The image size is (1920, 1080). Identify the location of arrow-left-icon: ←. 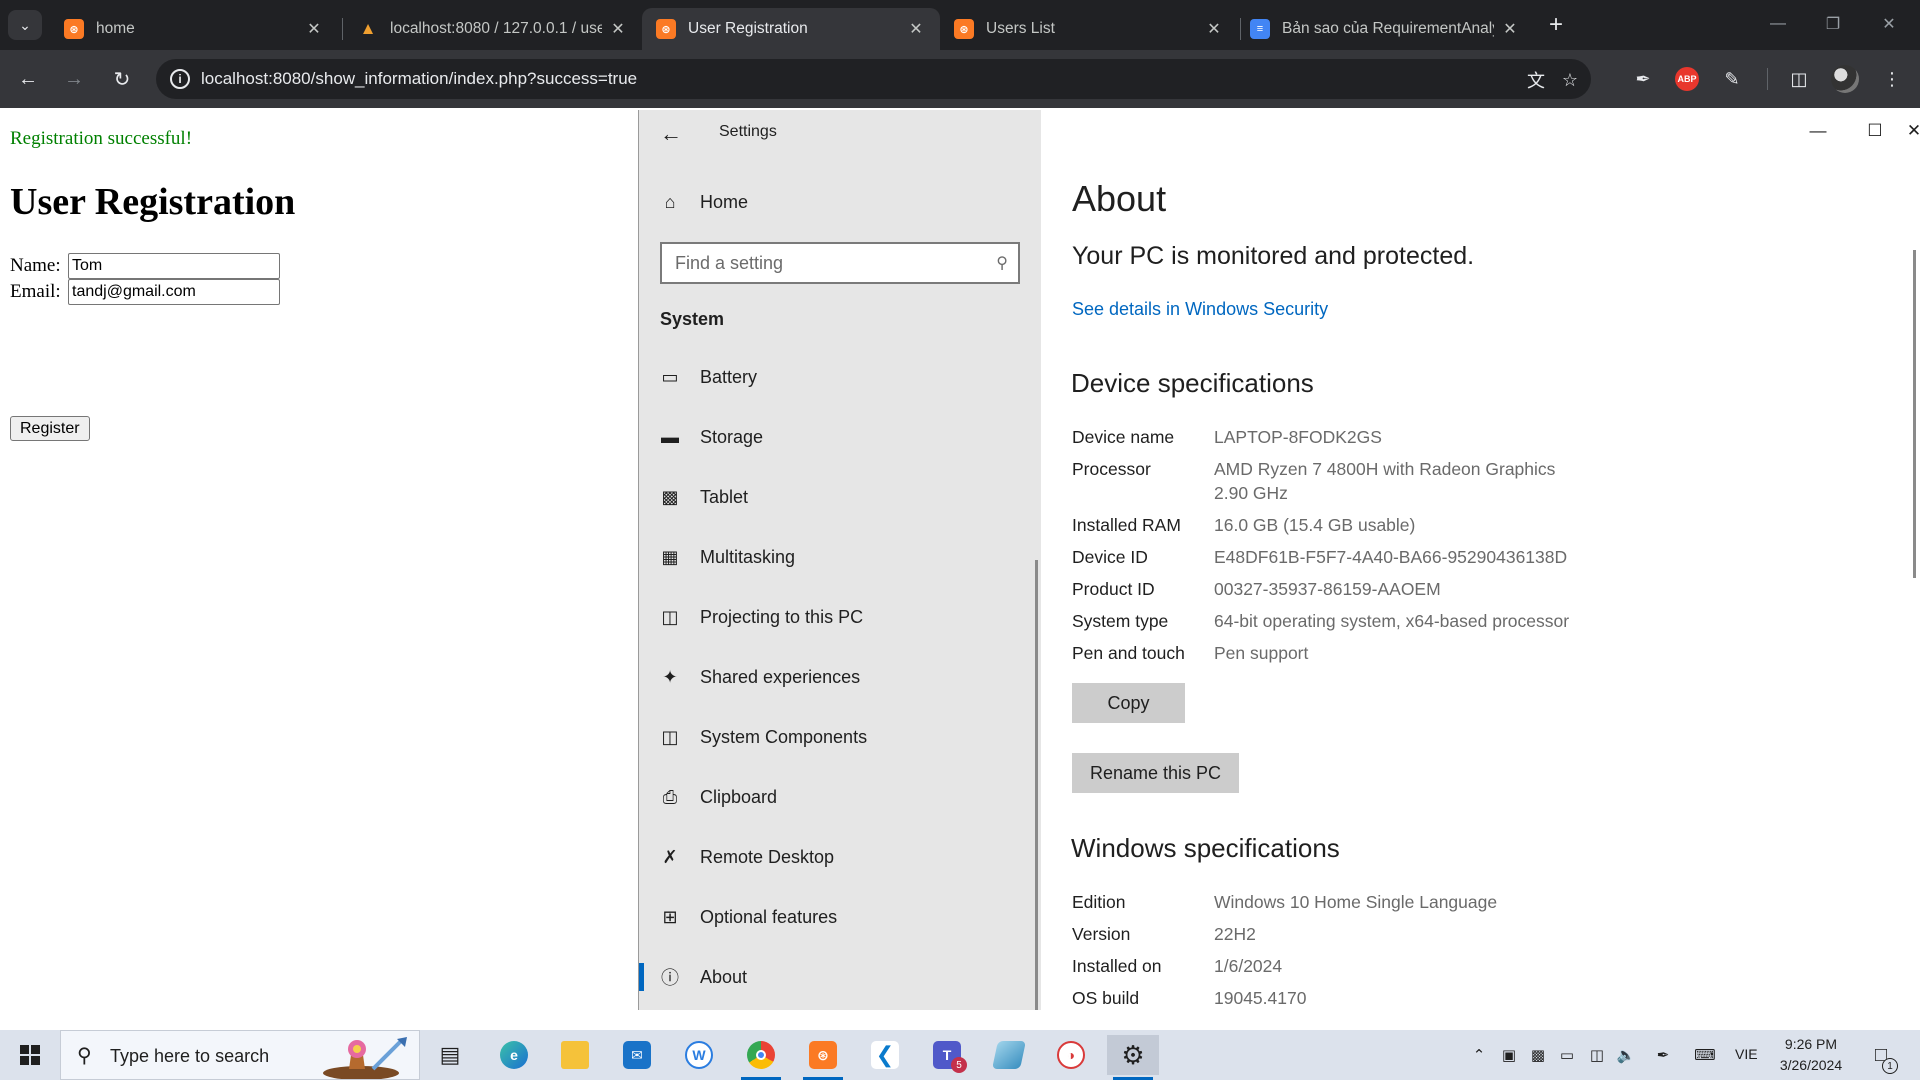
(28, 78).